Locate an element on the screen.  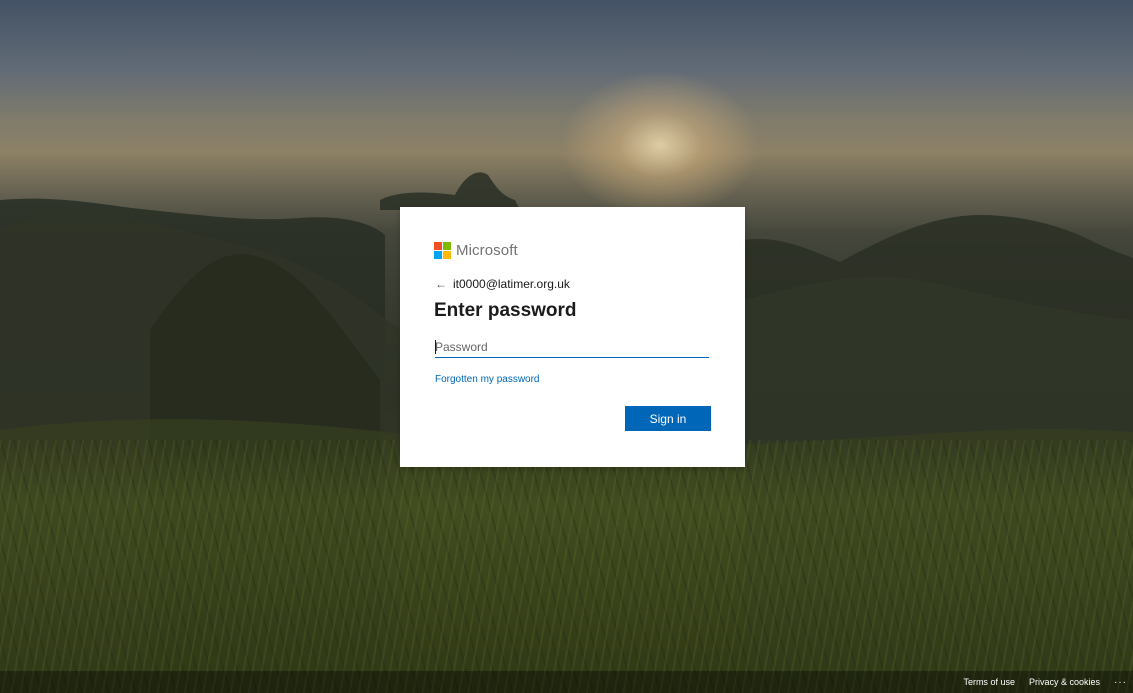
logo-square-green is located at coordinates (447, 246).